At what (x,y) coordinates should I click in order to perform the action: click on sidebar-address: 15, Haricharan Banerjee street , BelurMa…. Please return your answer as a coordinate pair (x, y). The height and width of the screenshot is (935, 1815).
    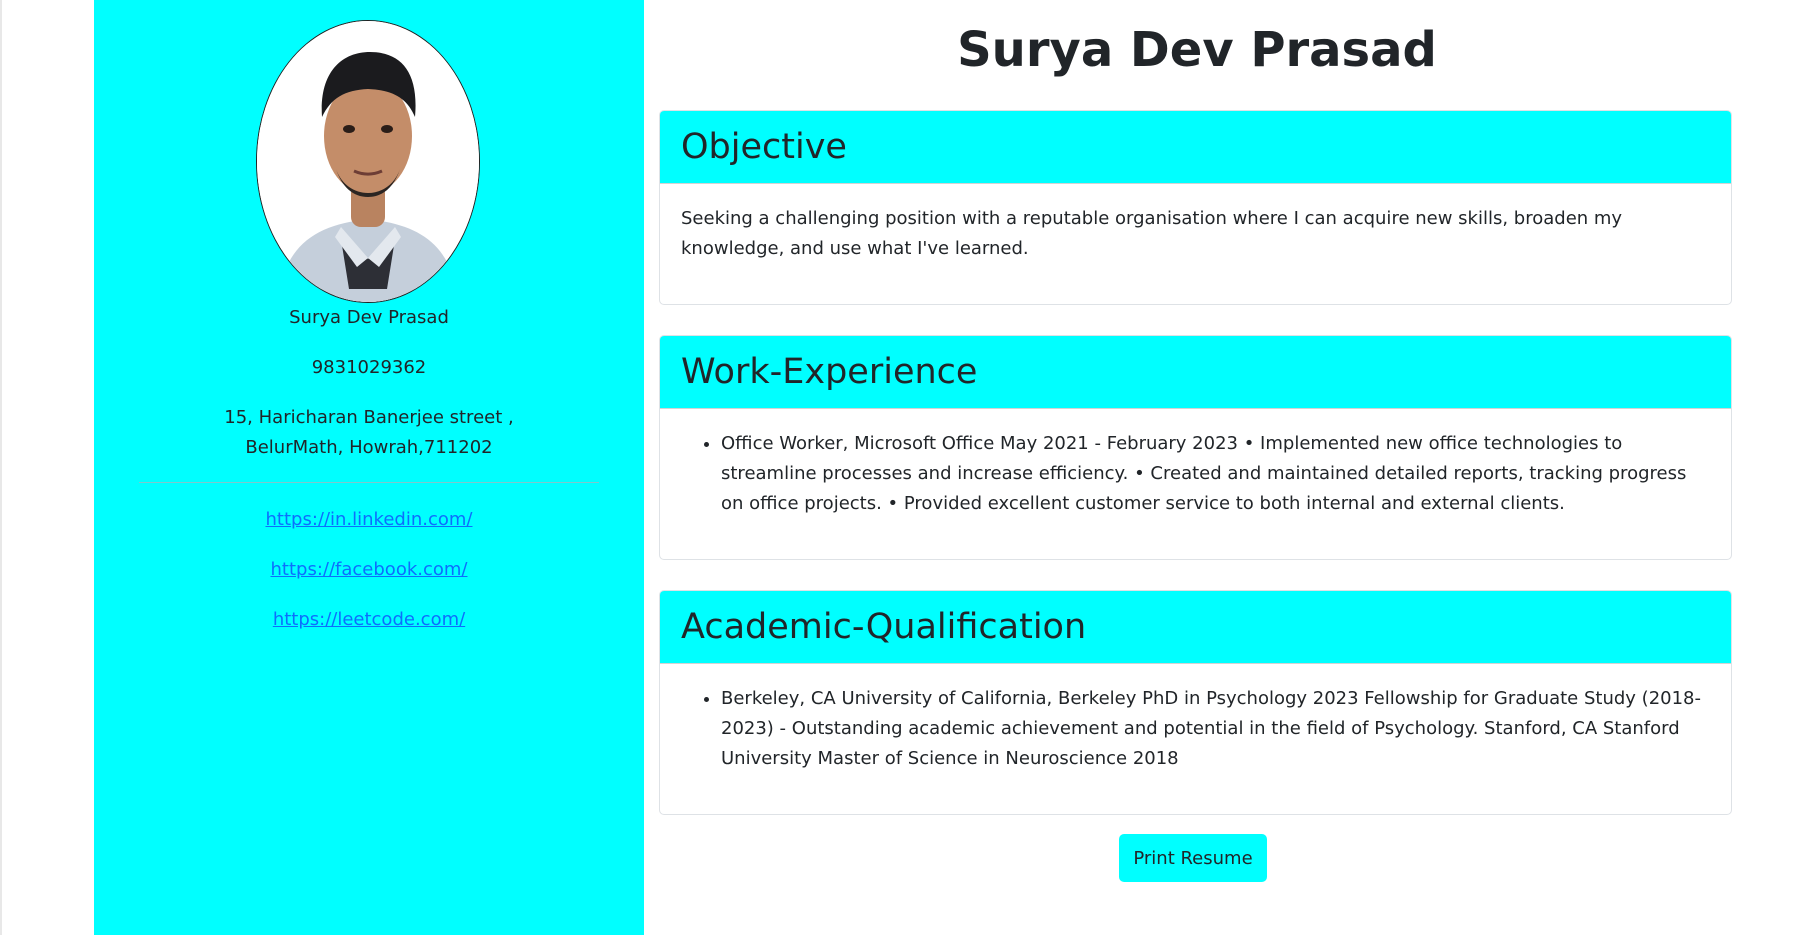
    Looking at the image, I should click on (369, 432).